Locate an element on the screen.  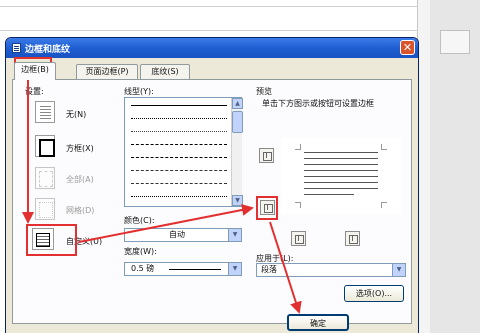
close-button: ✕ is located at coordinates (407, 47).